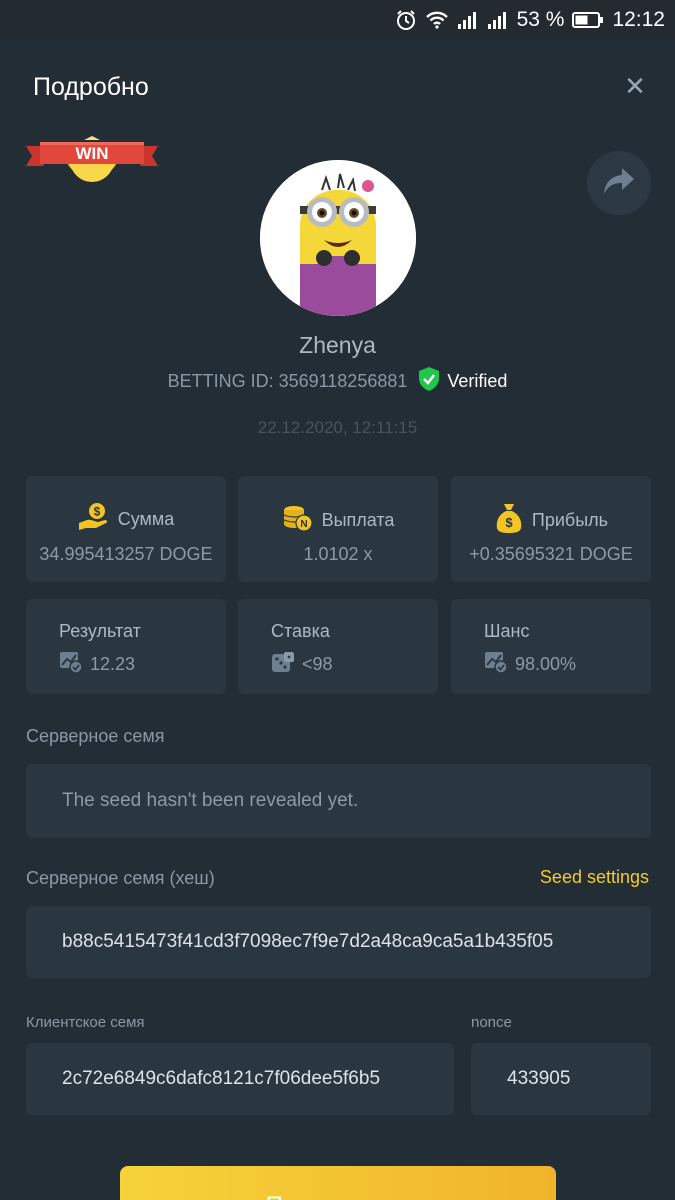 Image resolution: width=675 pixels, height=1200 pixels. I want to click on stat-value: 12.23, so click(113, 664).